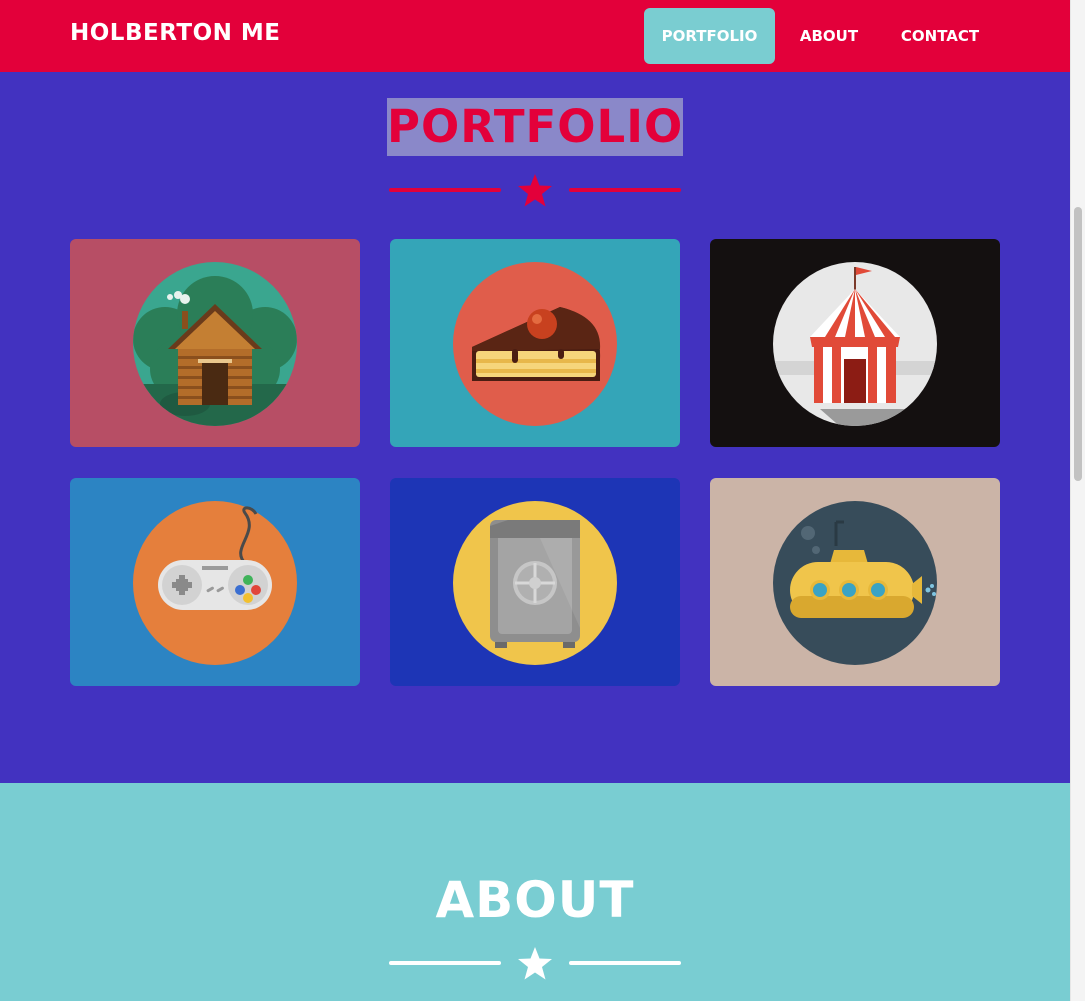  I want to click on about-title: ABOUT, so click(535, 900).